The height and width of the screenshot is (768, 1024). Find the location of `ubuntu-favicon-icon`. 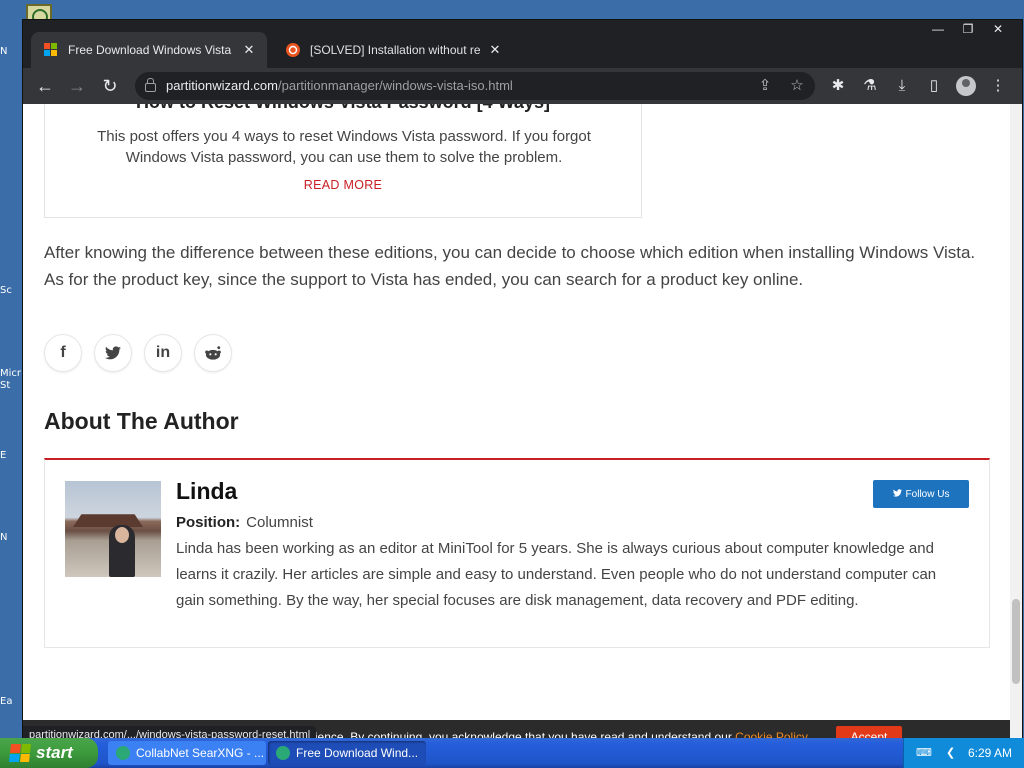

ubuntu-favicon-icon is located at coordinates (293, 50).